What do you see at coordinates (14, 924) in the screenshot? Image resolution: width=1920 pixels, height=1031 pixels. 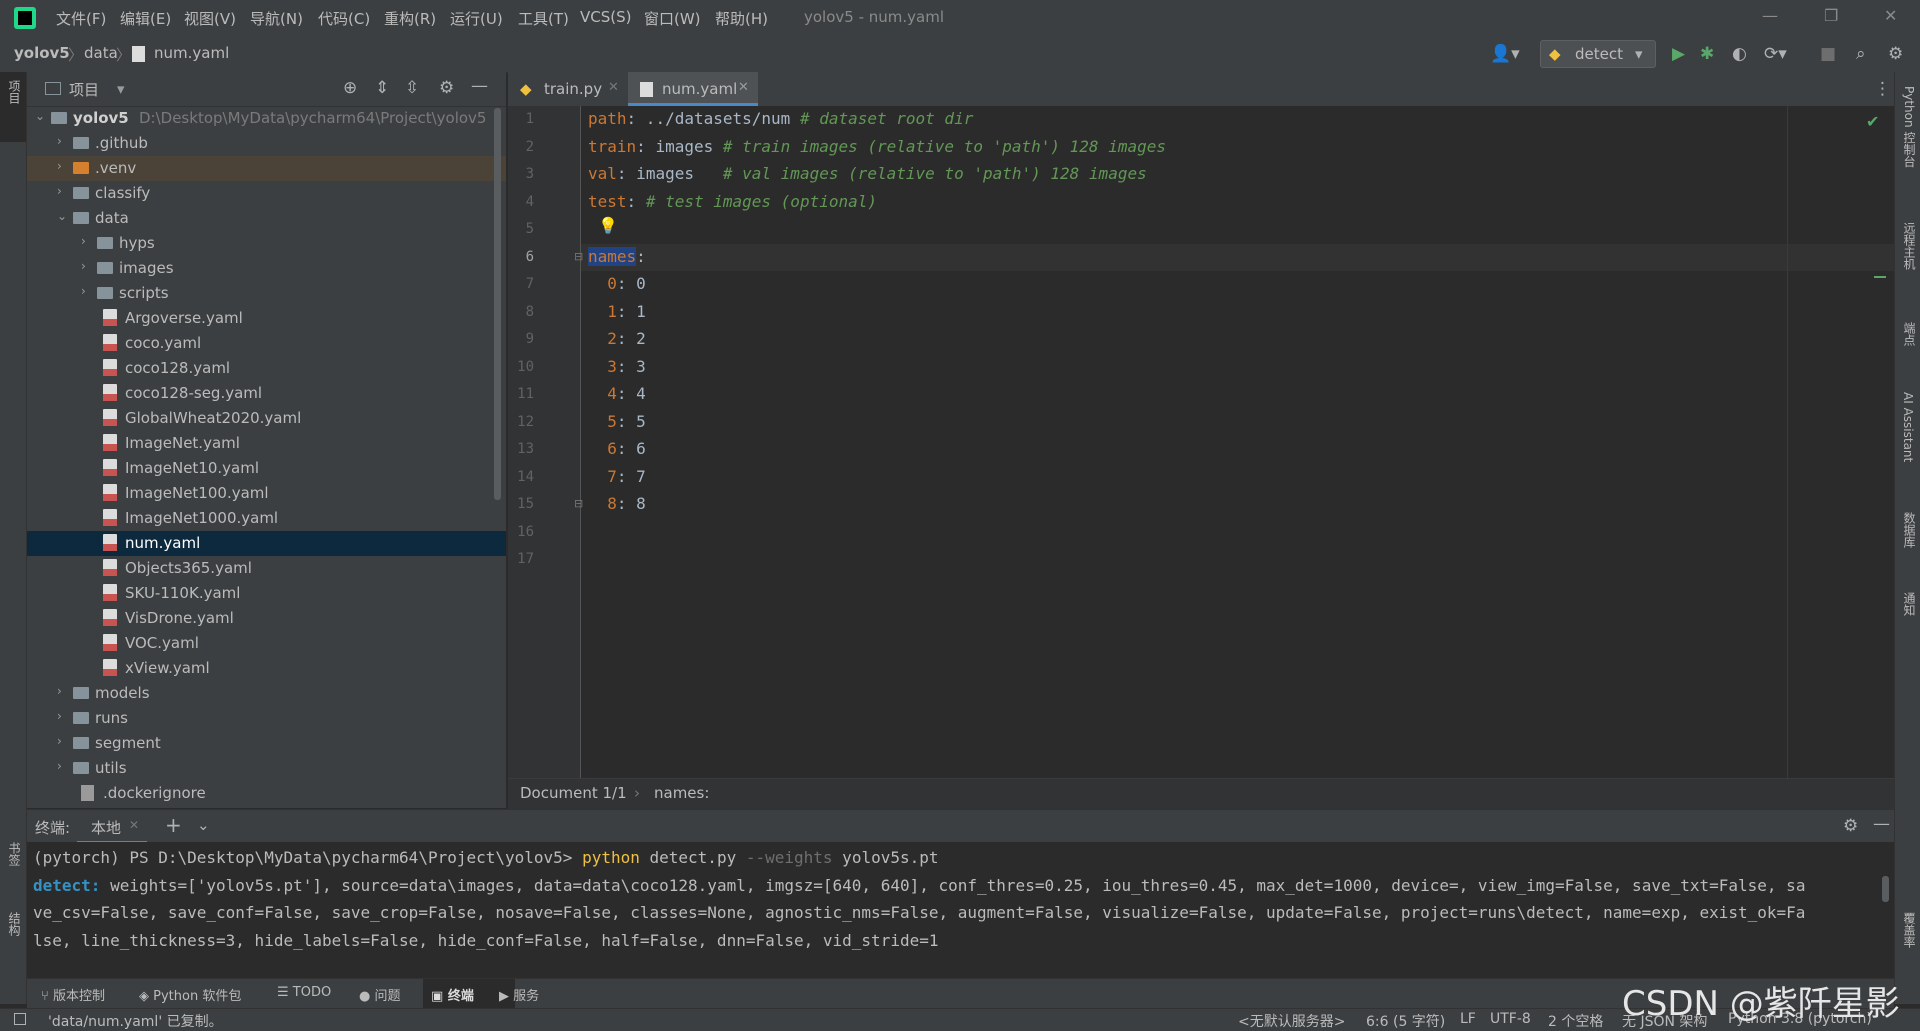 I see `structure-tool-label: 结构` at bounding box center [14, 924].